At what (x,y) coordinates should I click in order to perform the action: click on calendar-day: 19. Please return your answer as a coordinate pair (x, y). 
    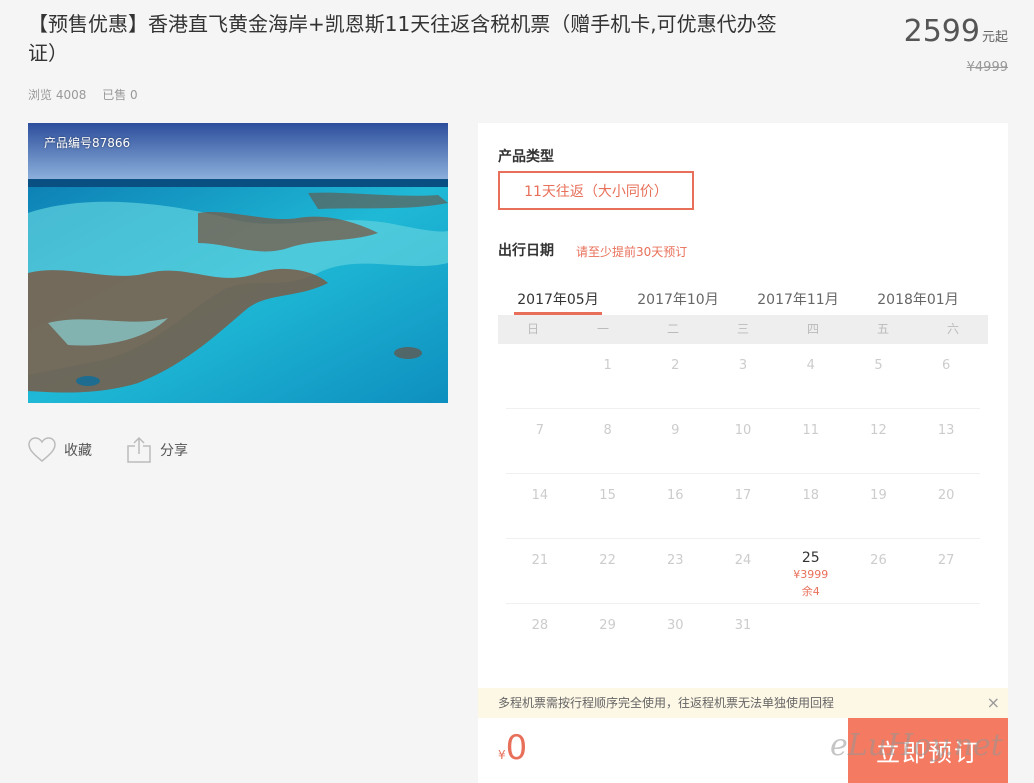
    Looking at the image, I should click on (879, 506).